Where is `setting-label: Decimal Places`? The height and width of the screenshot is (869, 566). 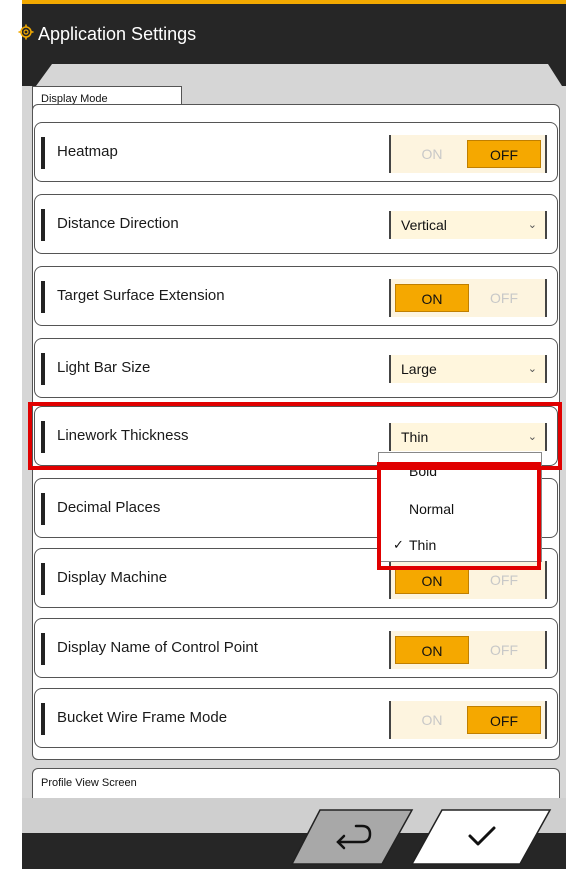 setting-label: Decimal Places is located at coordinates (109, 507).